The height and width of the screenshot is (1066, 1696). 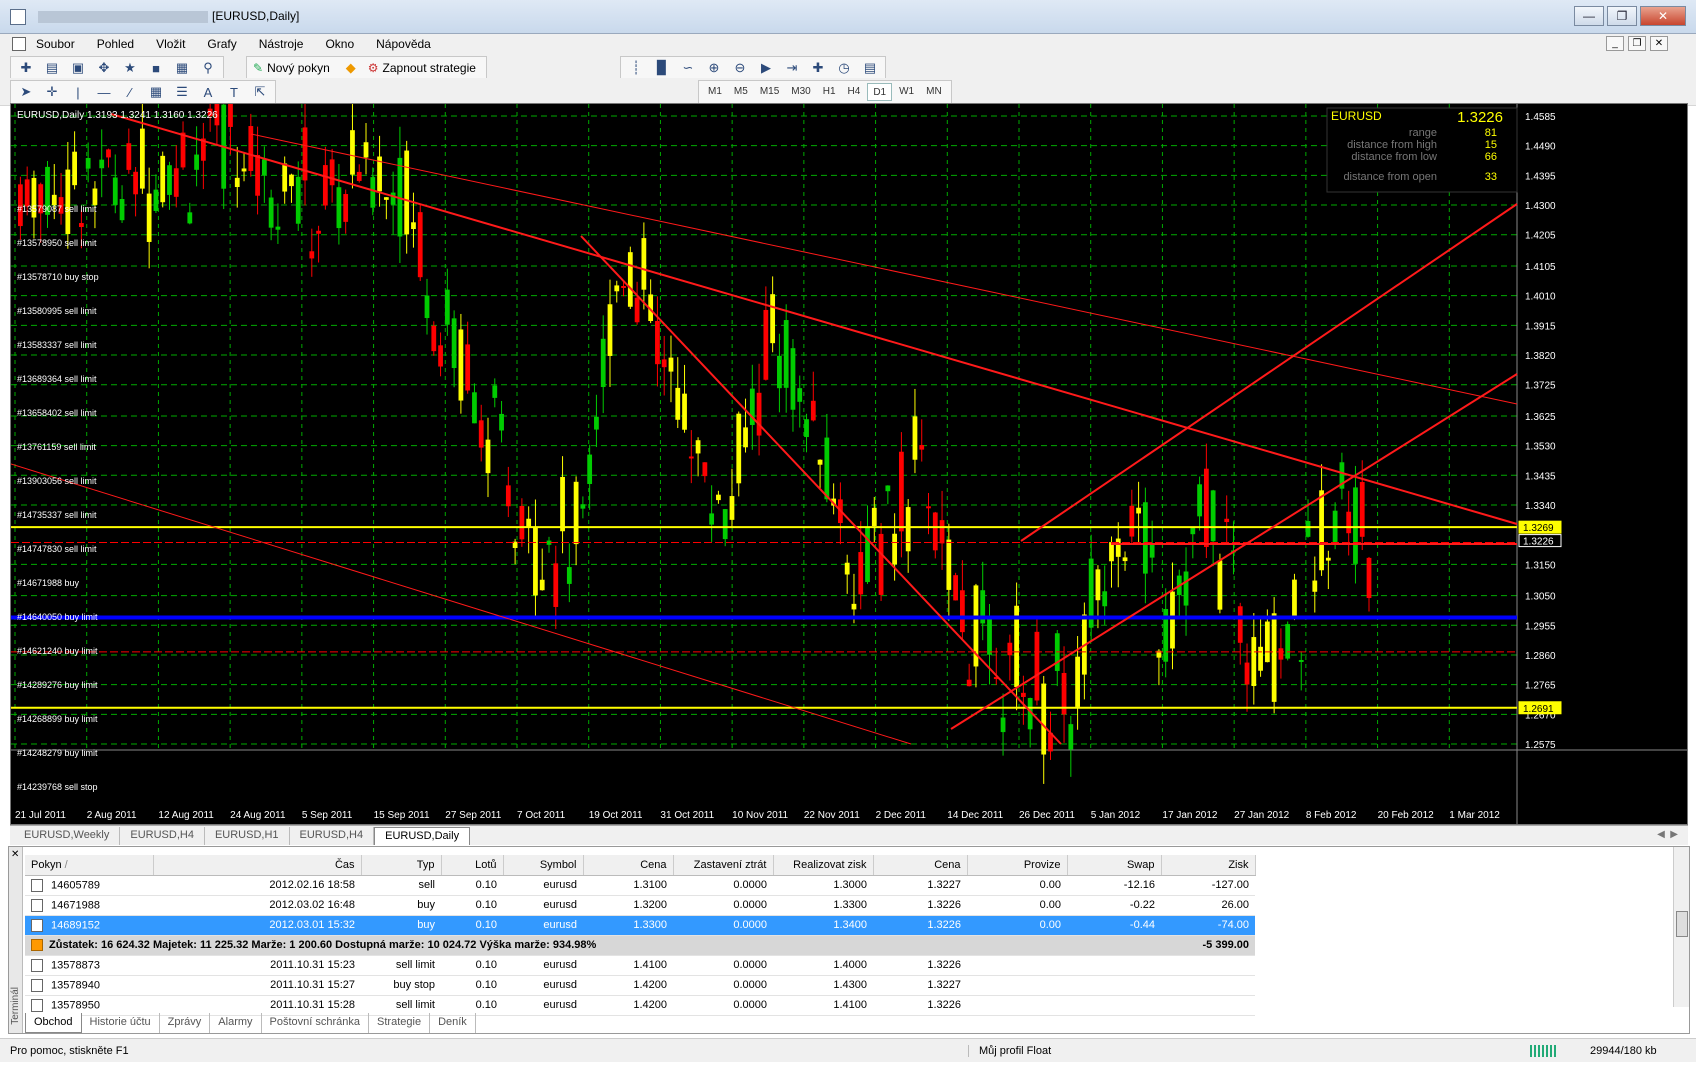 What do you see at coordinates (182, 68) in the screenshot?
I see `terminal-icon: ▦` at bounding box center [182, 68].